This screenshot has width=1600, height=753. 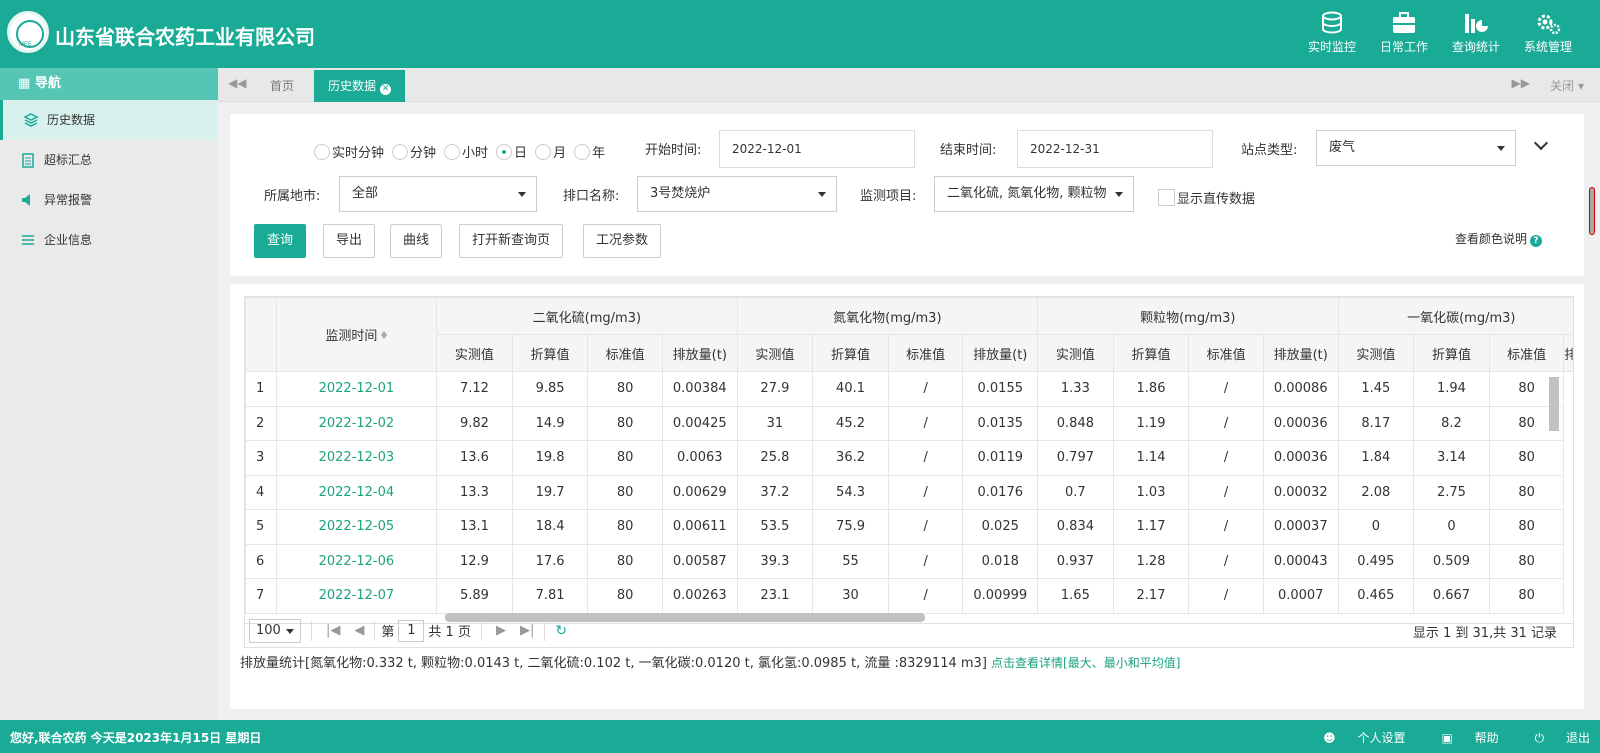 I want to click on link-label: 帮助, so click(x=1486, y=738).